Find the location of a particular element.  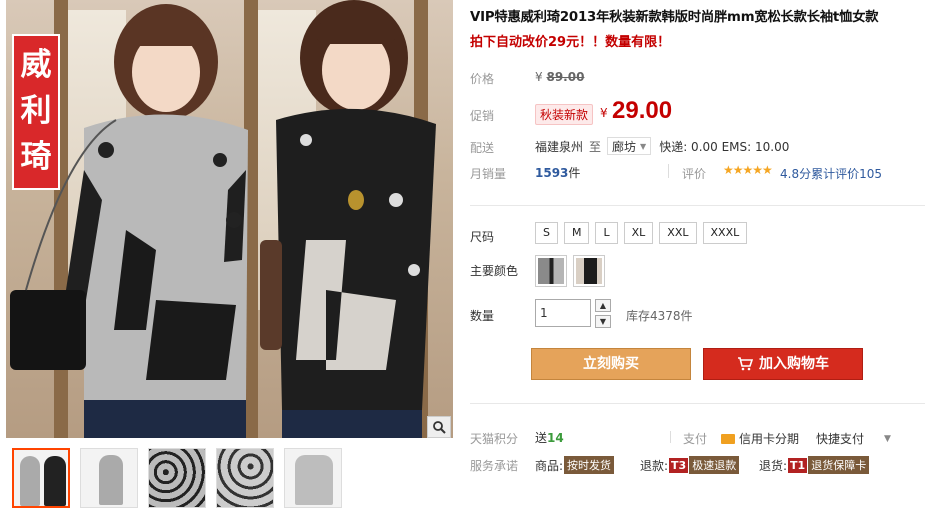

size-option: XXL is located at coordinates (678, 233).